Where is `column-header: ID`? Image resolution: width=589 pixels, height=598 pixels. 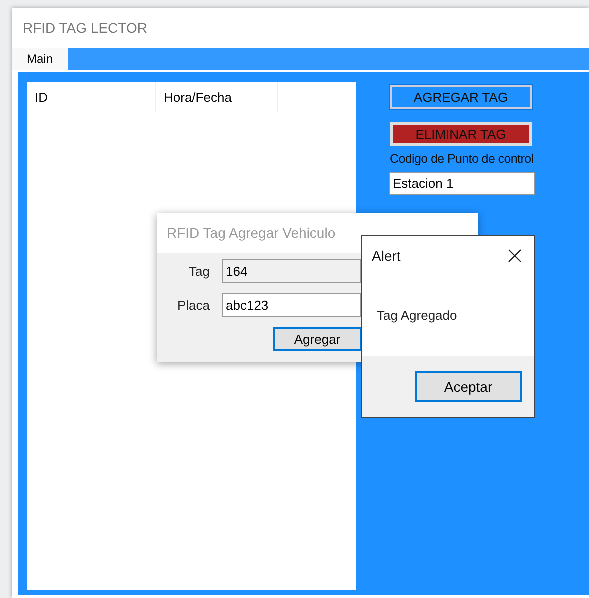 column-header: ID is located at coordinates (91, 97).